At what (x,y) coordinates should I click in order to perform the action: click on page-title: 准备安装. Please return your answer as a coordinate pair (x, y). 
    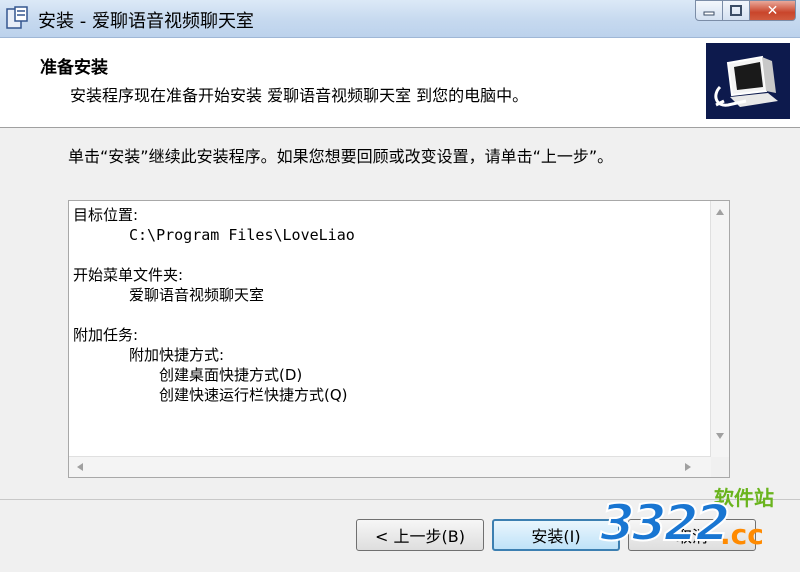
    Looking at the image, I should click on (74, 68).